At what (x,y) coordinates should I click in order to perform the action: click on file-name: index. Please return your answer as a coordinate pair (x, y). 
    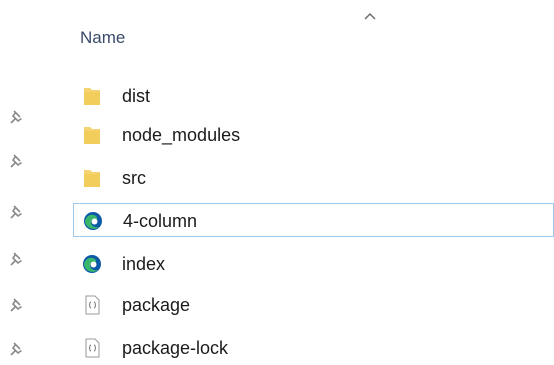
    Looking at the image, I should click on (144, 264).